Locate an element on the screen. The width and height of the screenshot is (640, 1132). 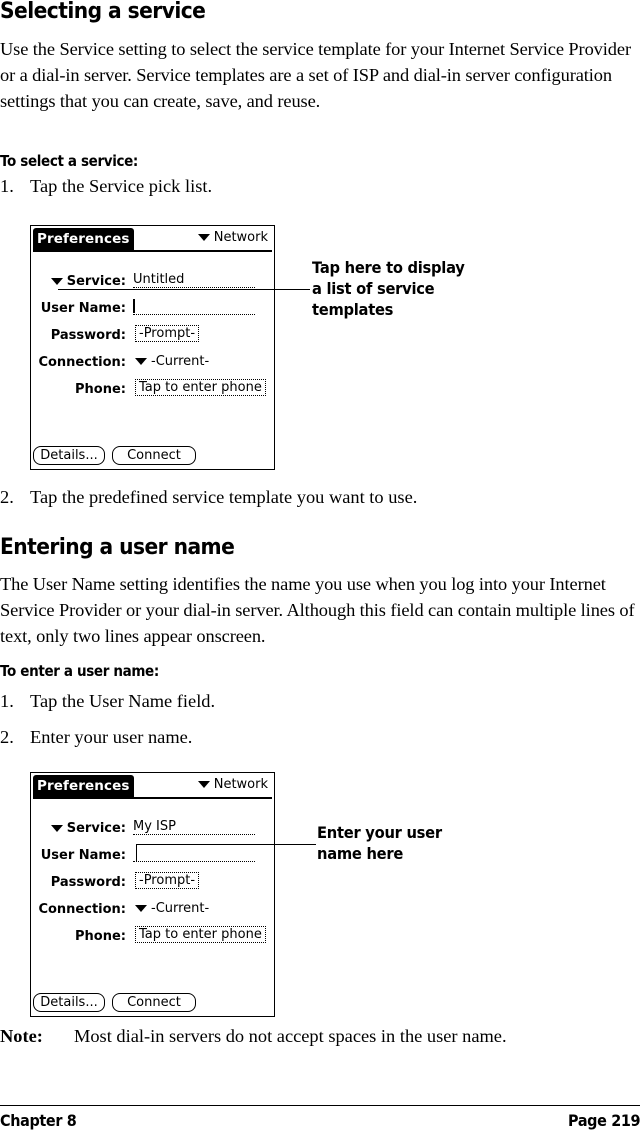
procedure-title-enter-user-name: To enter a user name: is located at coordinates (79, 671).